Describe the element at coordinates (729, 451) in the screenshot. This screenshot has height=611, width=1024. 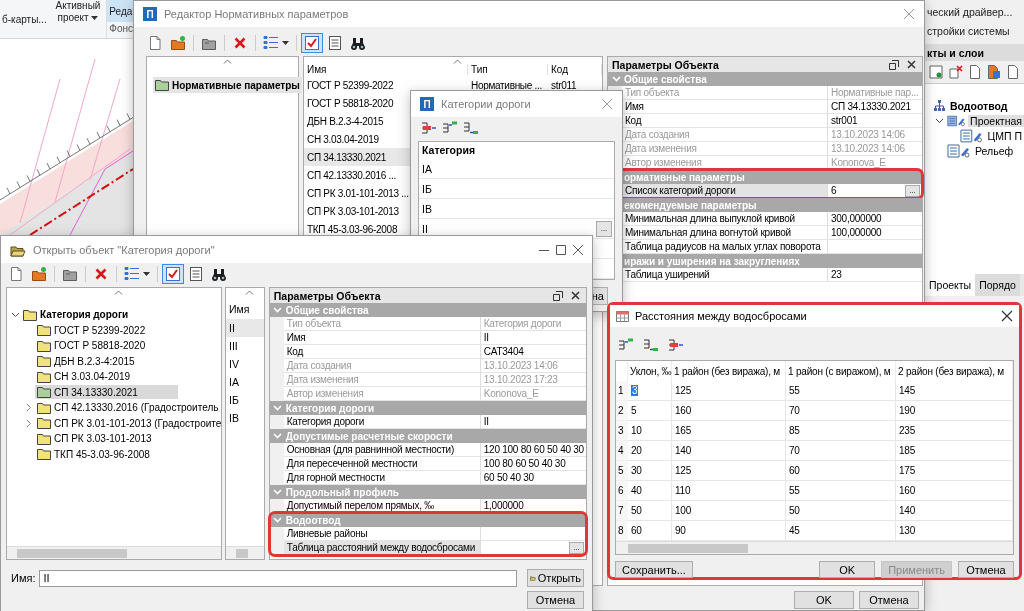
I see `table-cell: 140` at that location.